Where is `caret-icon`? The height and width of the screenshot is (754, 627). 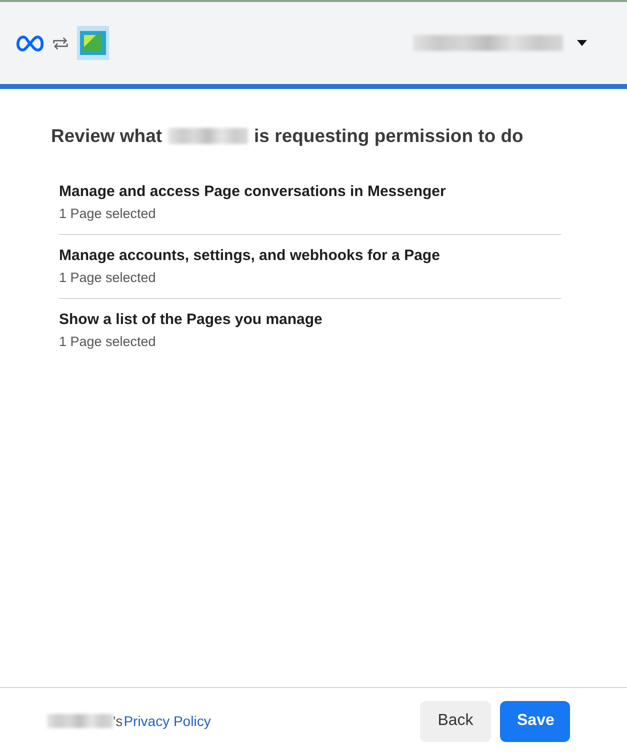 caret-icon is located at coordinates (582, 43).